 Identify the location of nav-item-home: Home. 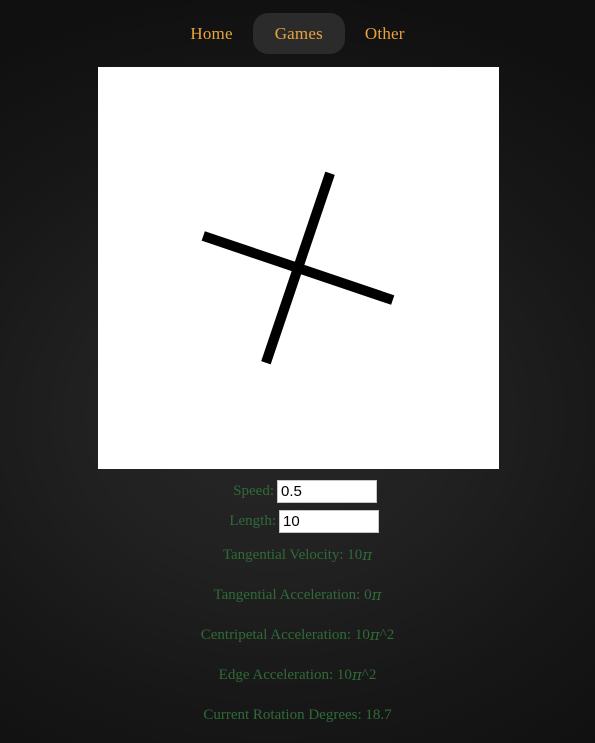
(211, 33).